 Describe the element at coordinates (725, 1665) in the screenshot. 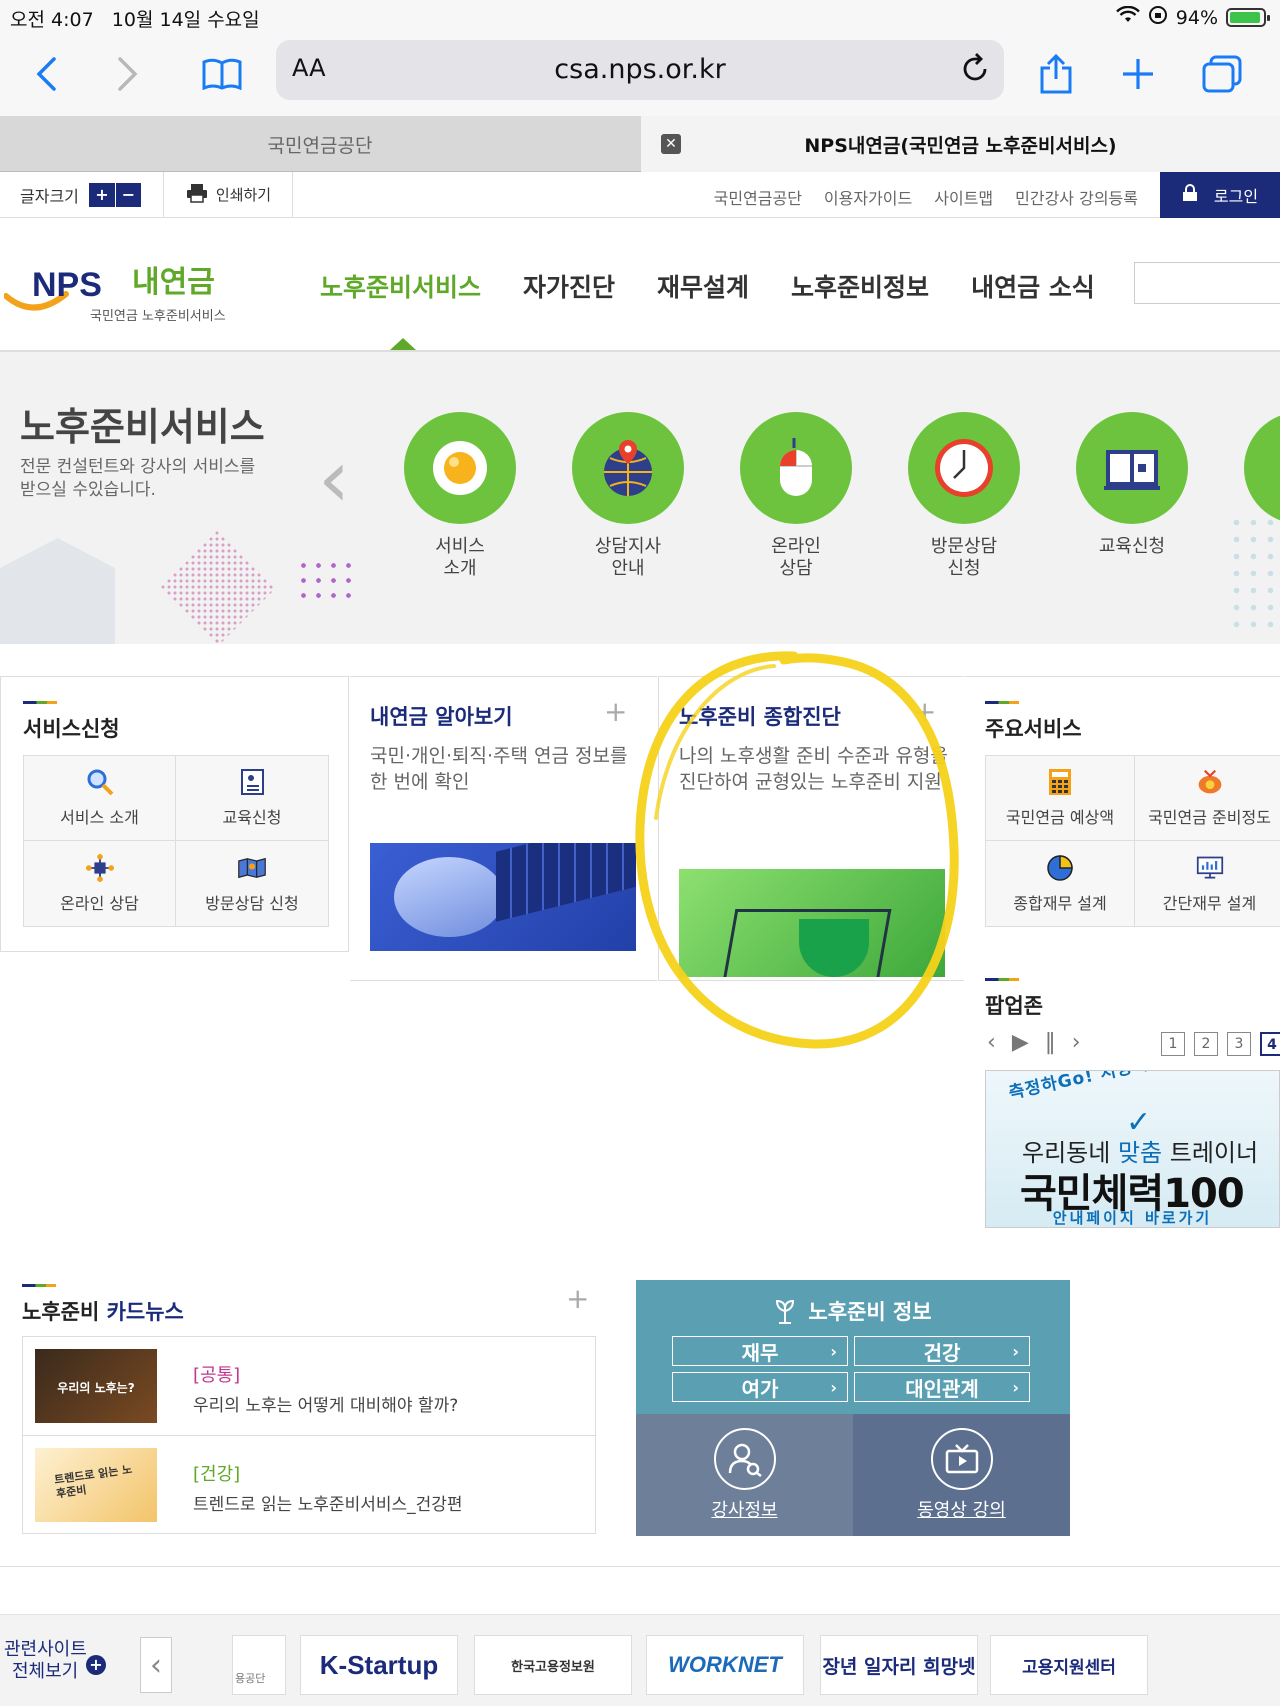

I see `related-site-worknet: WORKNET` at that location.